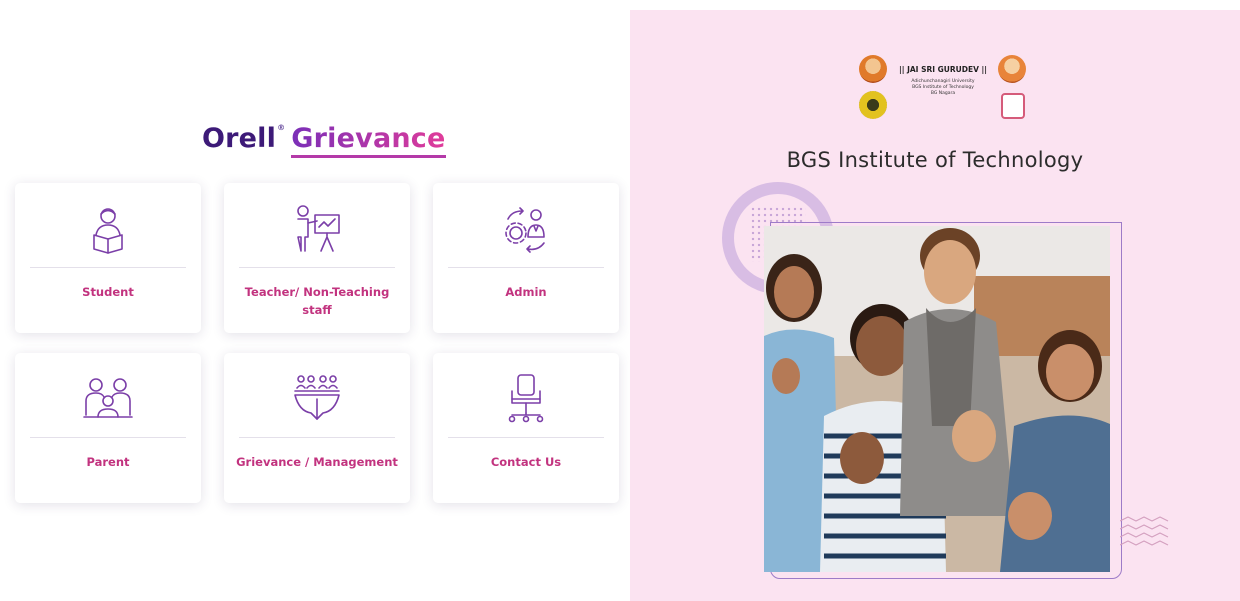 Image resolution: width=1240 pixels, height=601 pixels. What do you see at coordinates (935, 160) in the screenshot?
I see `institute-title: BGS Institute of Technology` at bounding box center [935, 160].